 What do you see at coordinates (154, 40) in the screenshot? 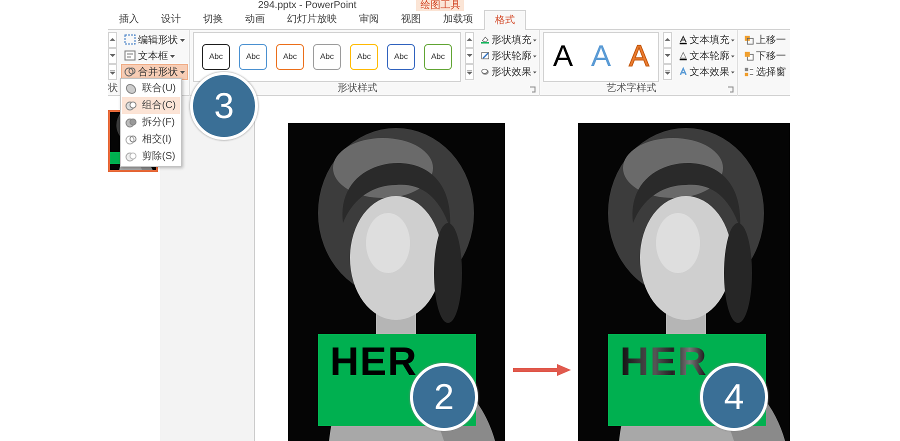
I see `ribbon-command: 编辑形状` at bounding box center [154, 40].